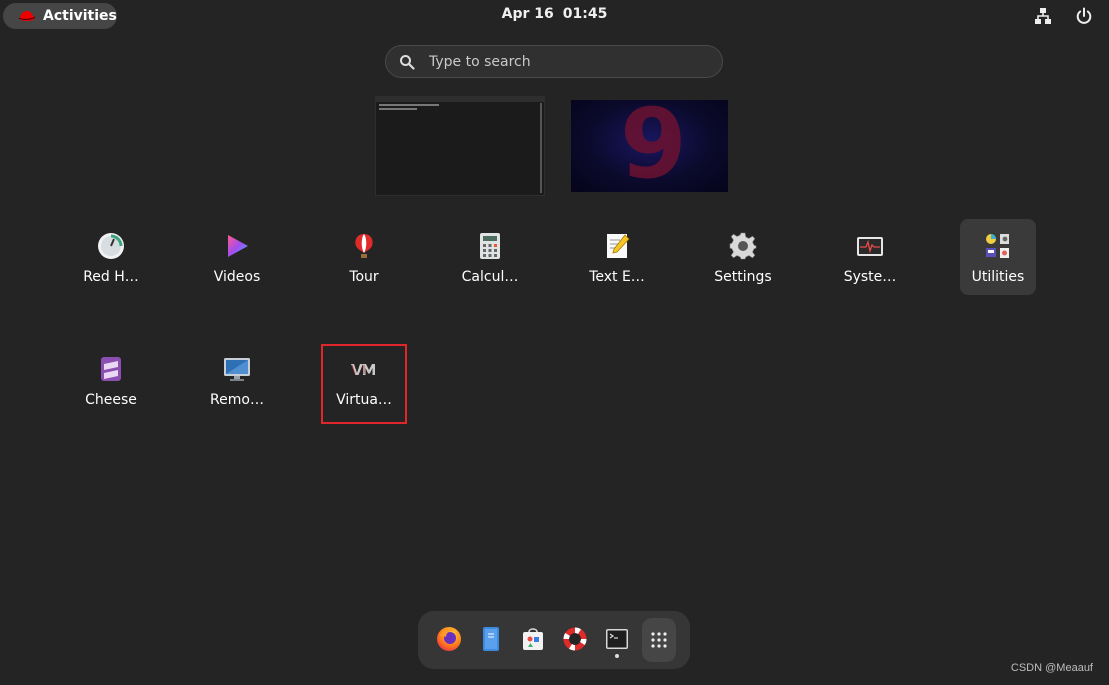 The image size is (1109, 685). I want to click on app-grid-icon, so click(659, 640).